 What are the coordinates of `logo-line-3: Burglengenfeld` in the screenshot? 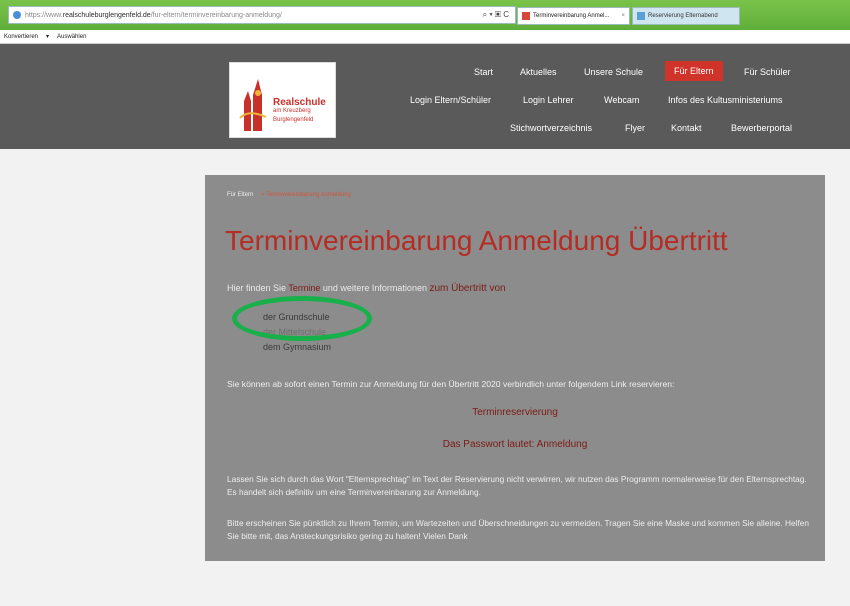 It's located at (293, 120).